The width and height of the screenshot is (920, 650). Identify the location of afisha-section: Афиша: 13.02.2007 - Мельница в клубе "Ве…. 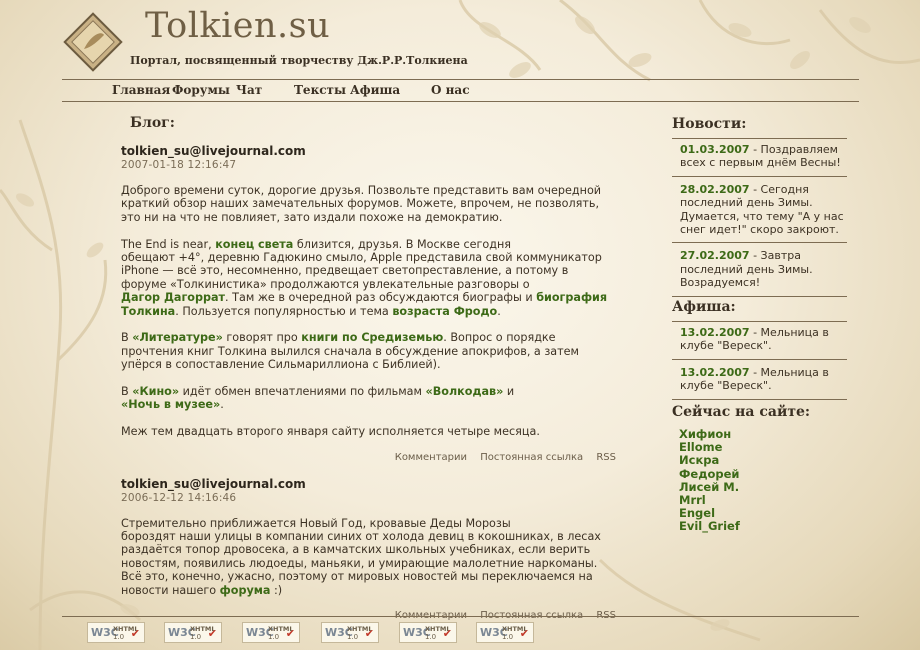
(759, 349).